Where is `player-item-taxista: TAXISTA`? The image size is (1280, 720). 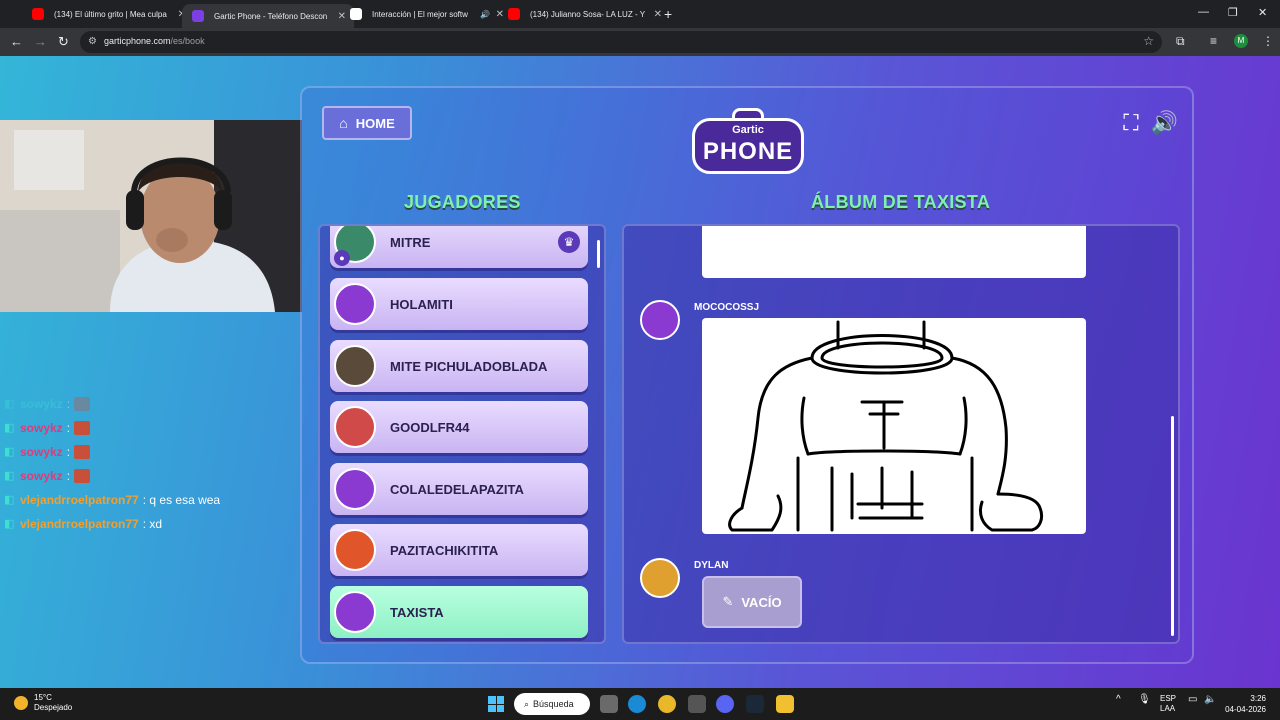
player-item-taxista: TAXISTA is located at coordinates (459, 612).